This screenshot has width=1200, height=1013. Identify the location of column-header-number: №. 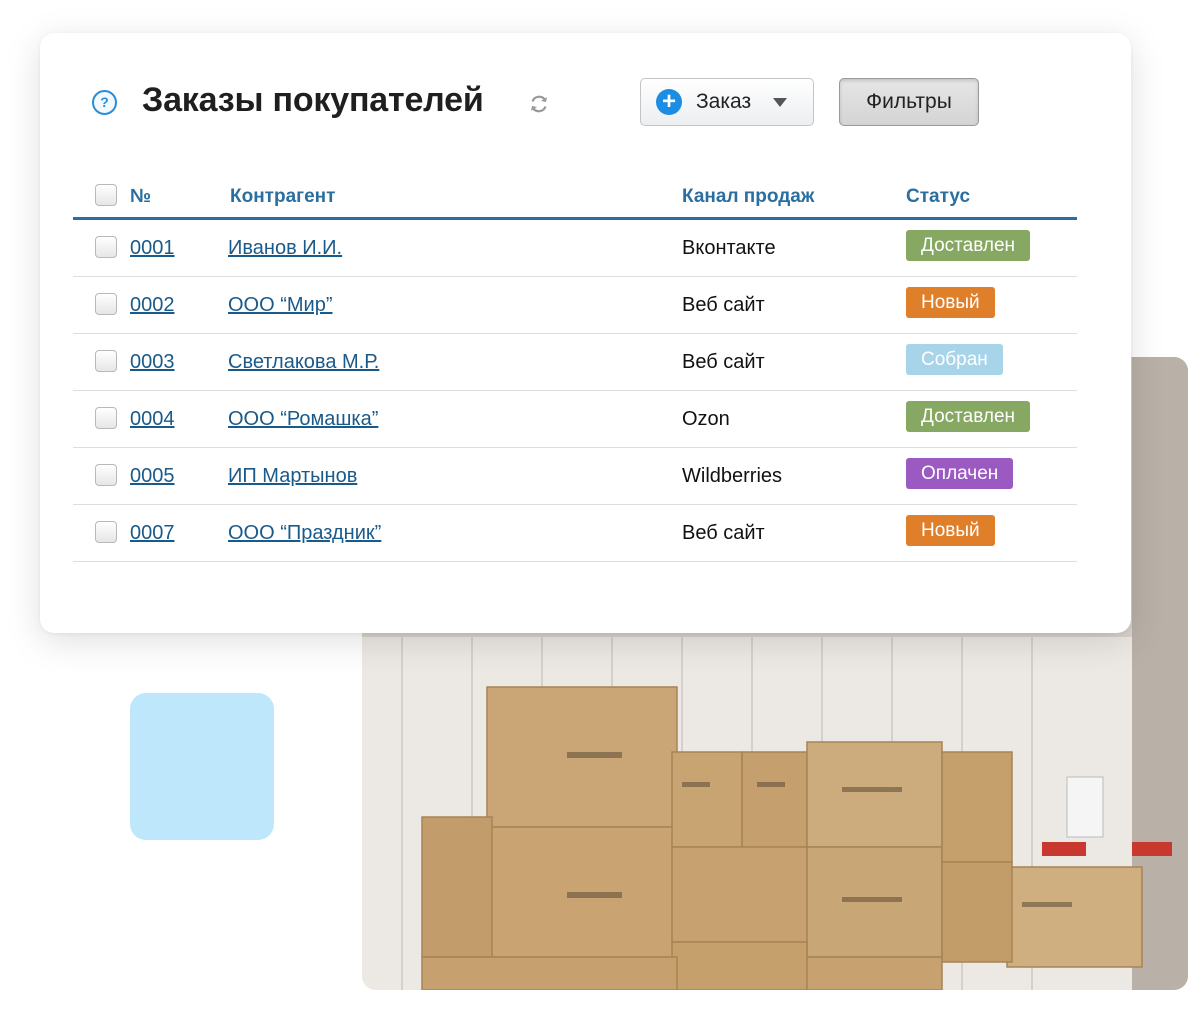
(140, 197).